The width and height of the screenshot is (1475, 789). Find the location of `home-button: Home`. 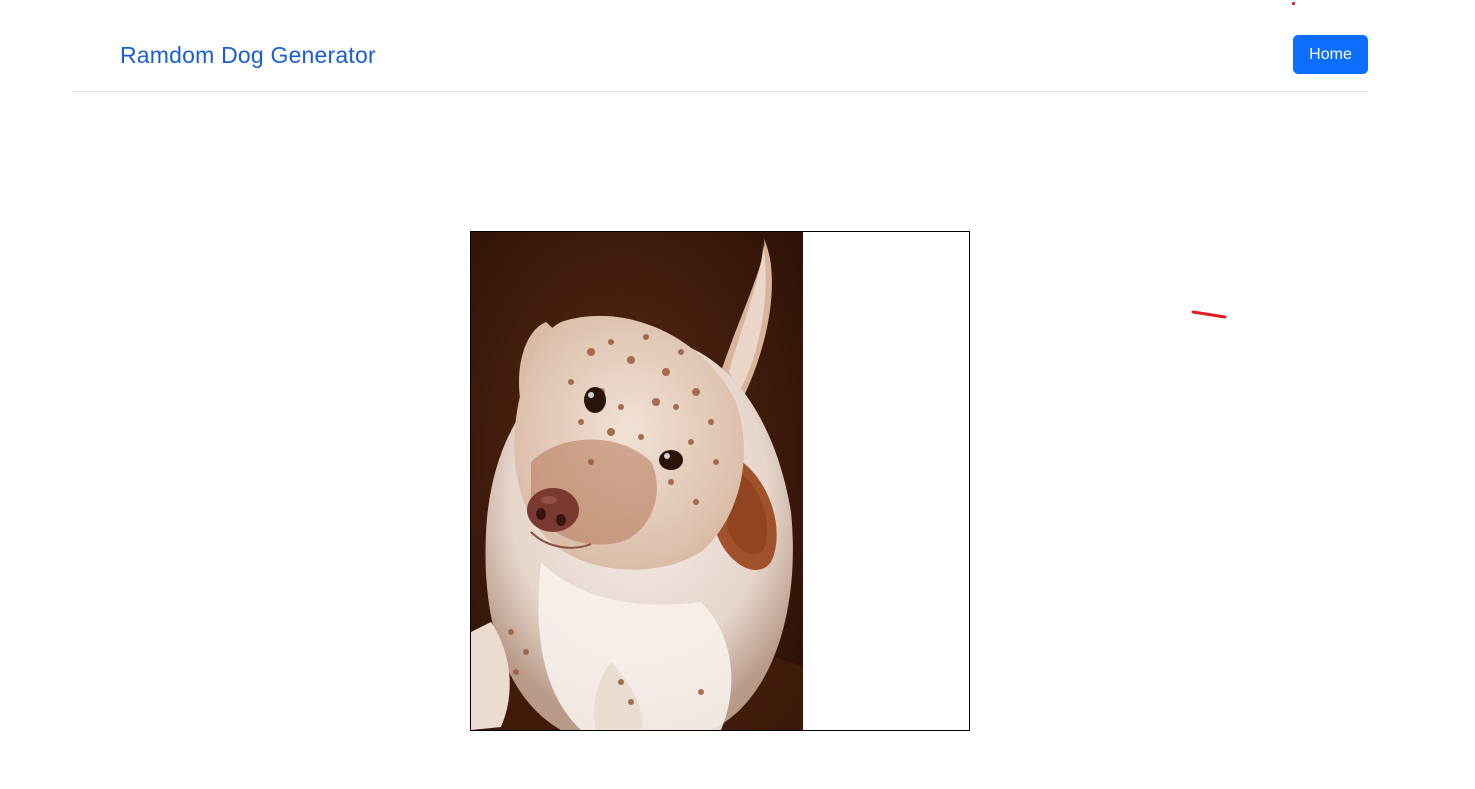

home-button: Home is located at coordinates (1330, 54).